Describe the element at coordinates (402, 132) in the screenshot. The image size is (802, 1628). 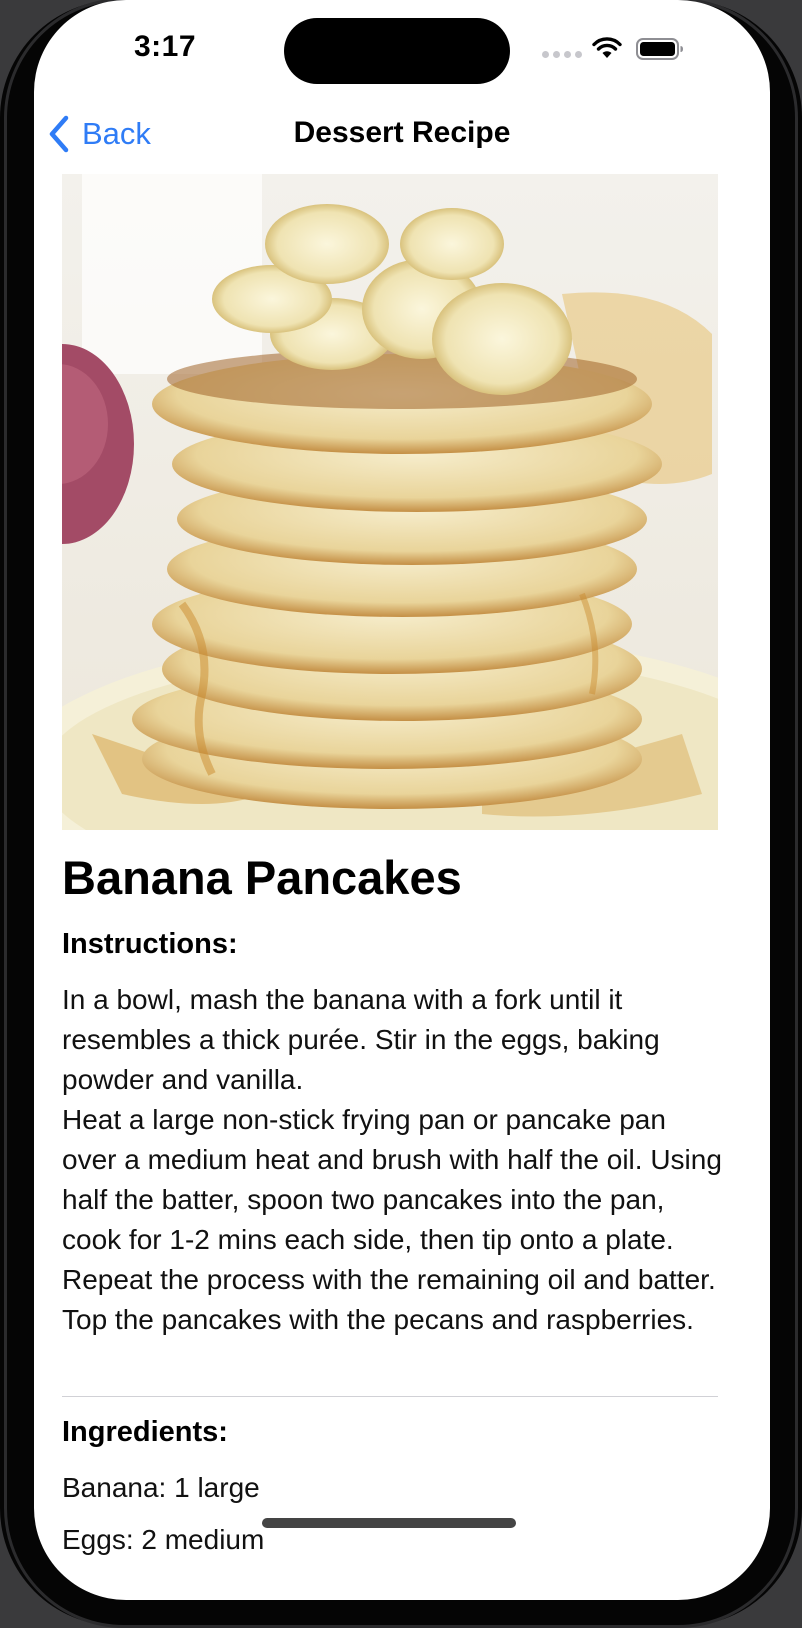
I see `nav-title: Dessert Recipe` at that location.